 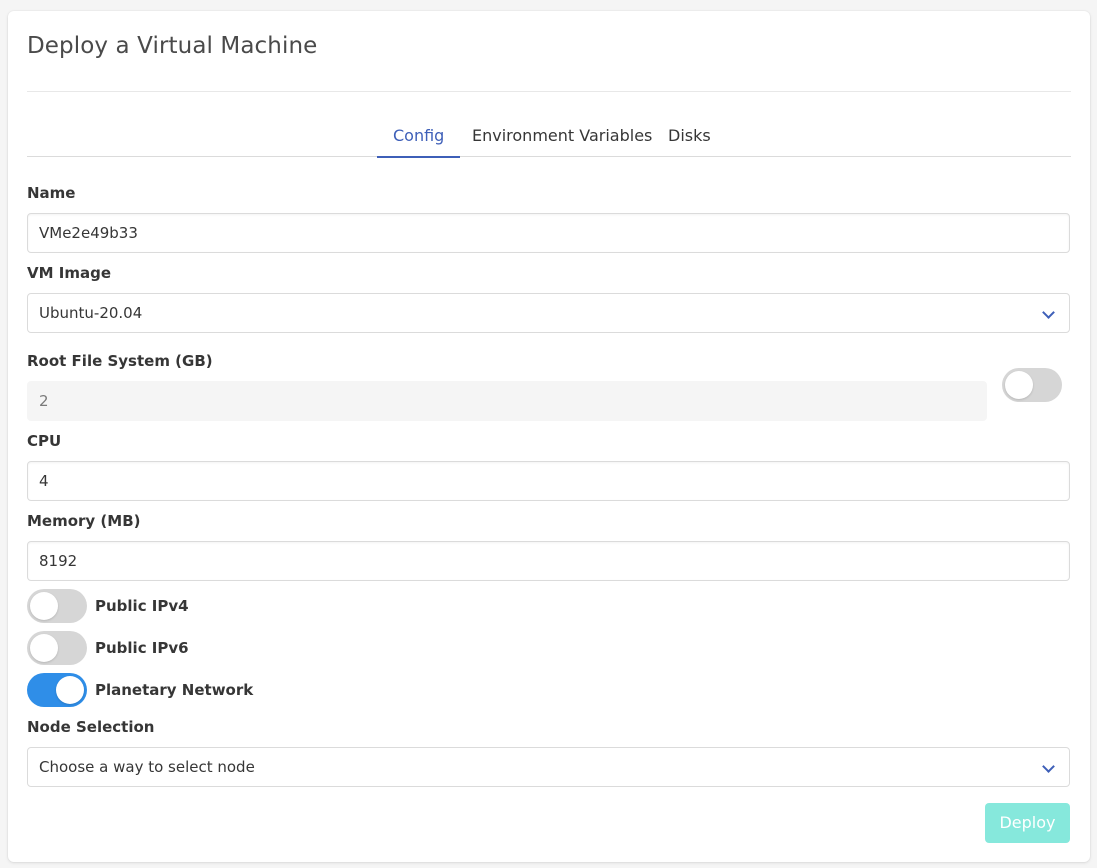 I want to click on node-selection-select: Choose a way to select node, so click(x=548, y=767).